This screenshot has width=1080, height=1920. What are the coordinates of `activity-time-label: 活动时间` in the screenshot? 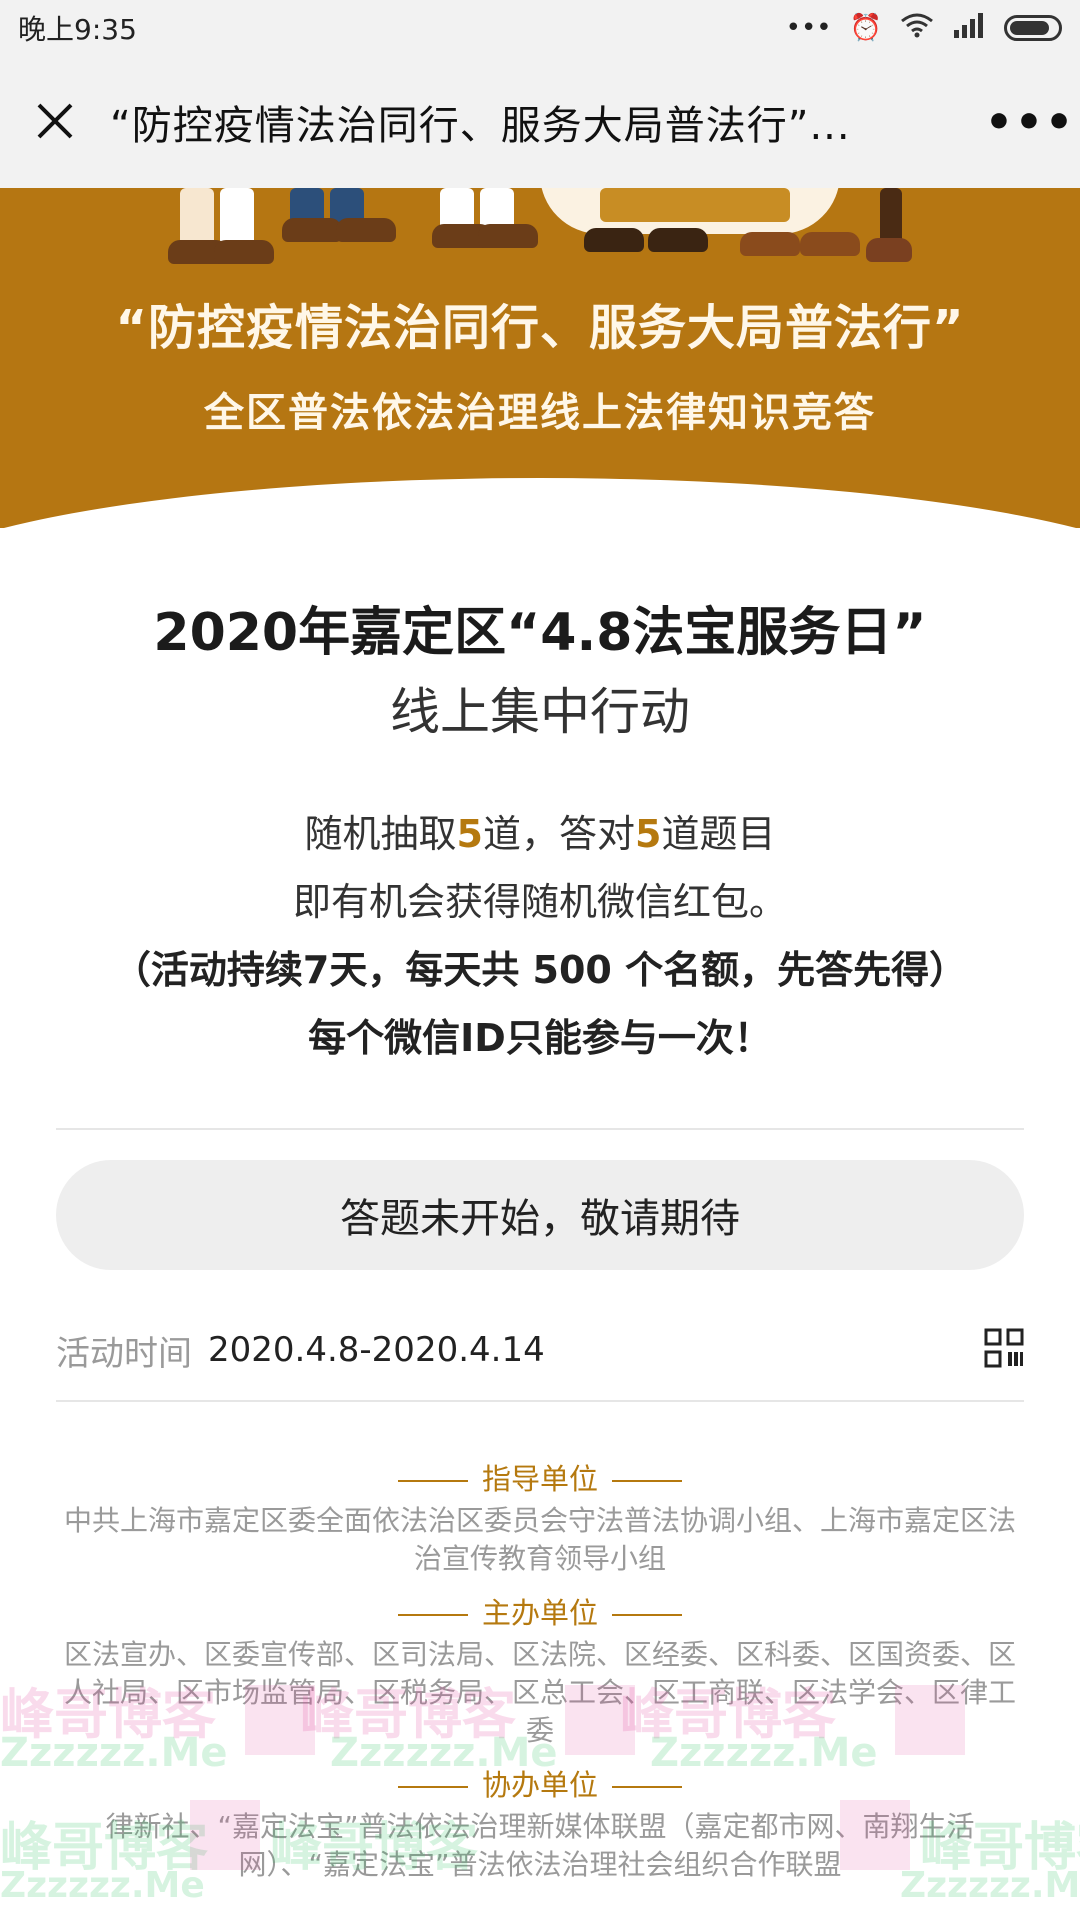 It's located at (124, 1353).